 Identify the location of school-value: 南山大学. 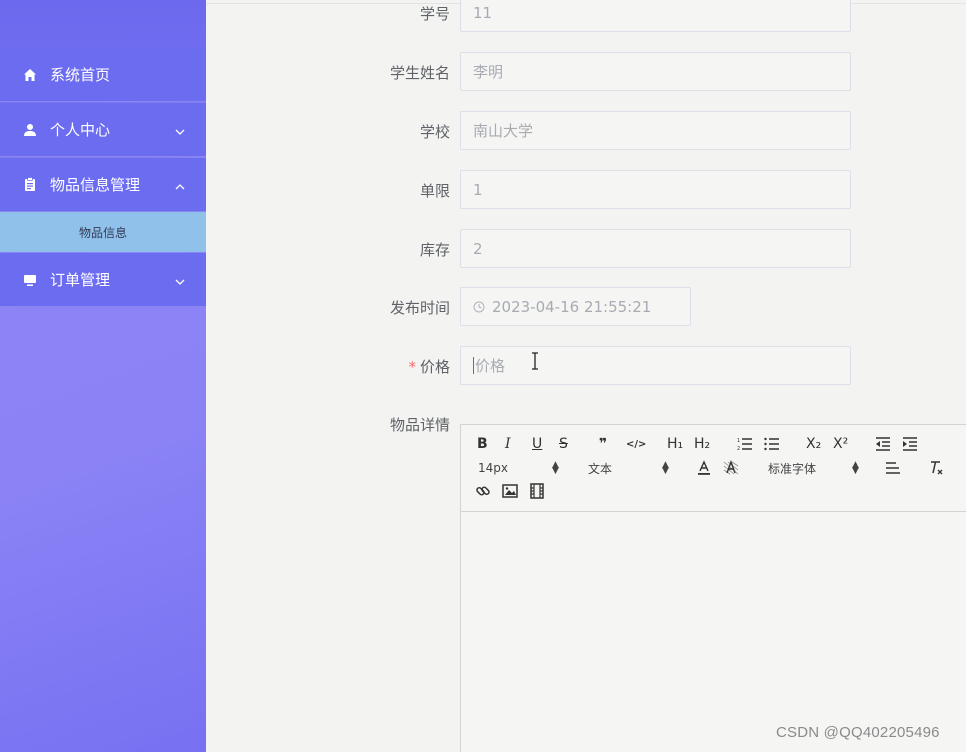
(503, 131).